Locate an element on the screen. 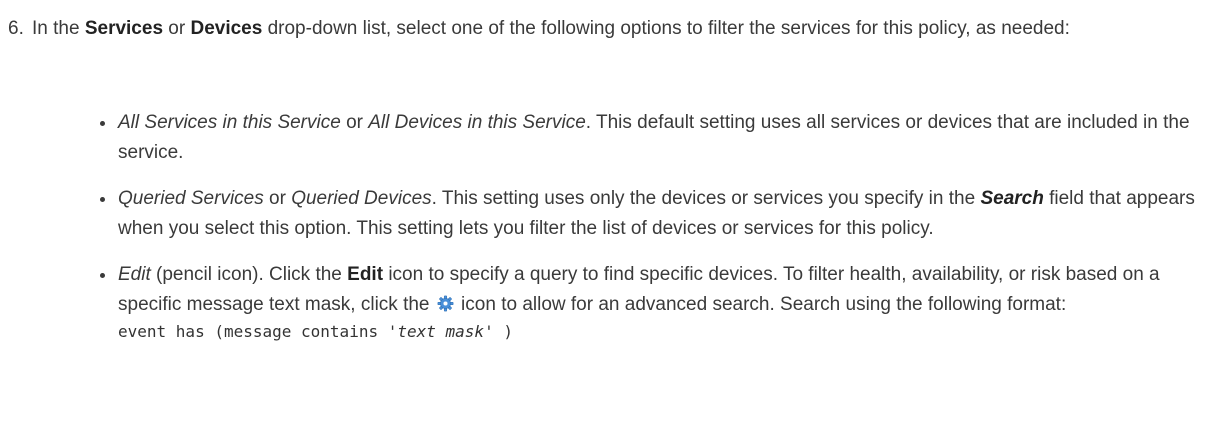 The image size is (1231, 441). gear-icon is located at coordinates (445, 303).